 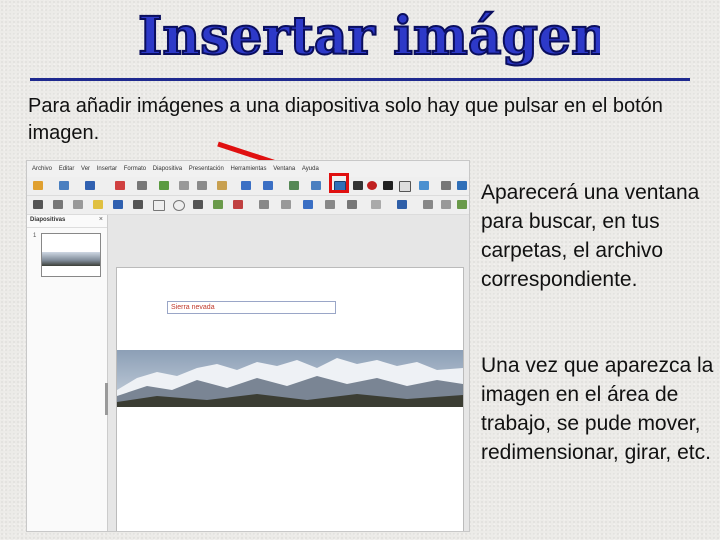 What do you see at coordinates (159, 205) in the screenshot?
I see `rectangle-icon` at bounding box center [159, 205].